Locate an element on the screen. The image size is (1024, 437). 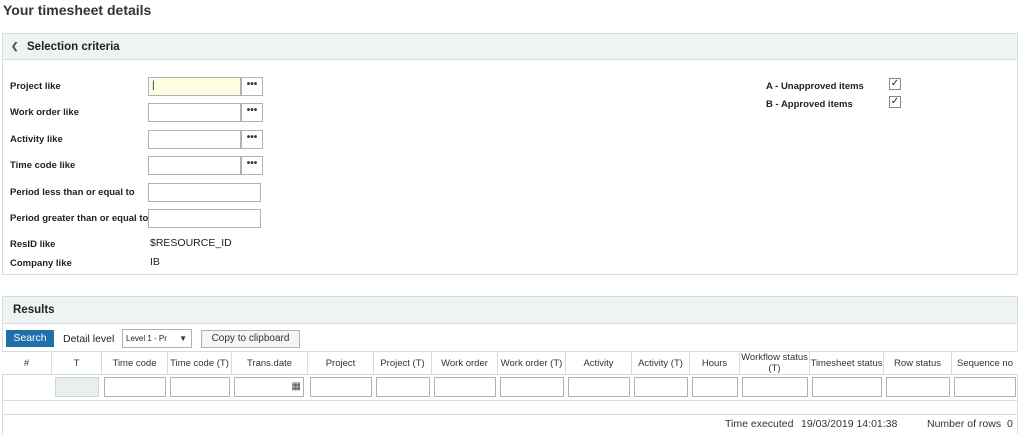
filter-time-code-input is located at coordinates (135, 387).